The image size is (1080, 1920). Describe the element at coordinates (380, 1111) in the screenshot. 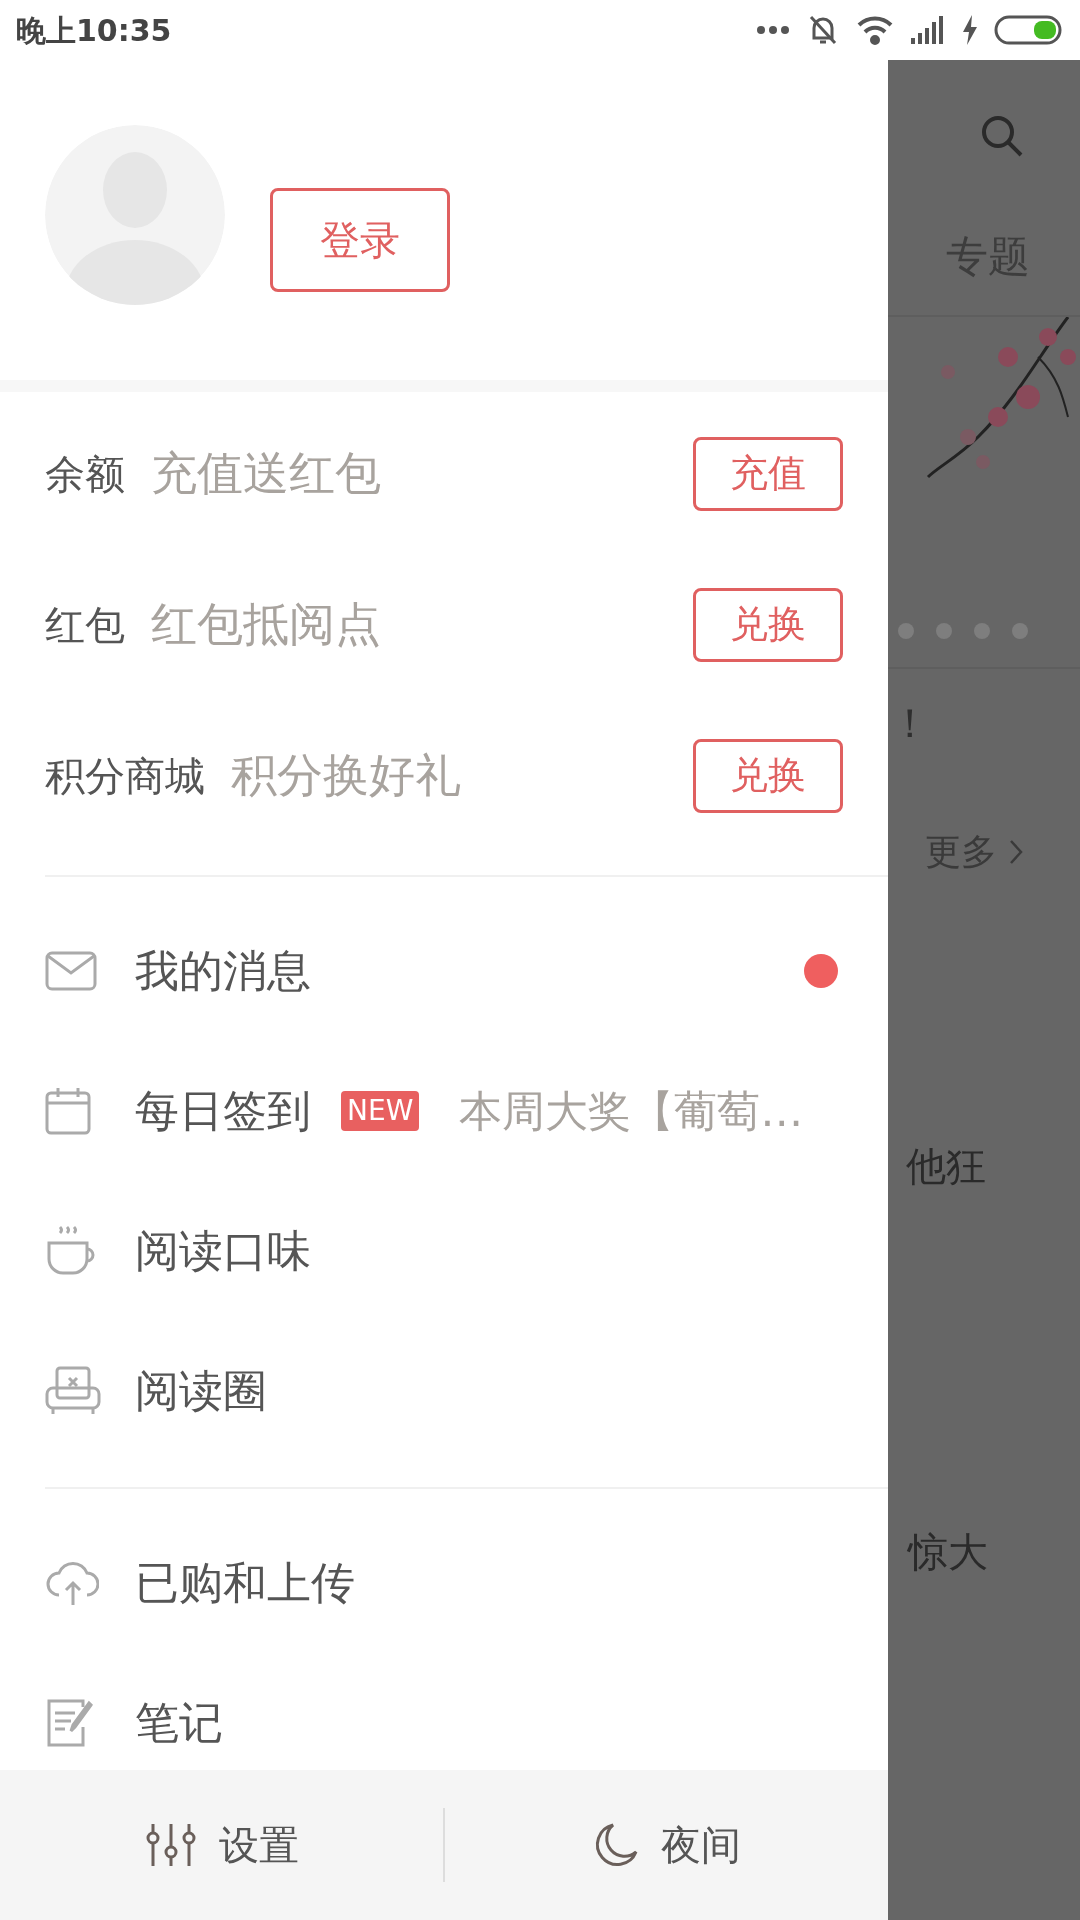

I see `new-badge: NEW` at that location.